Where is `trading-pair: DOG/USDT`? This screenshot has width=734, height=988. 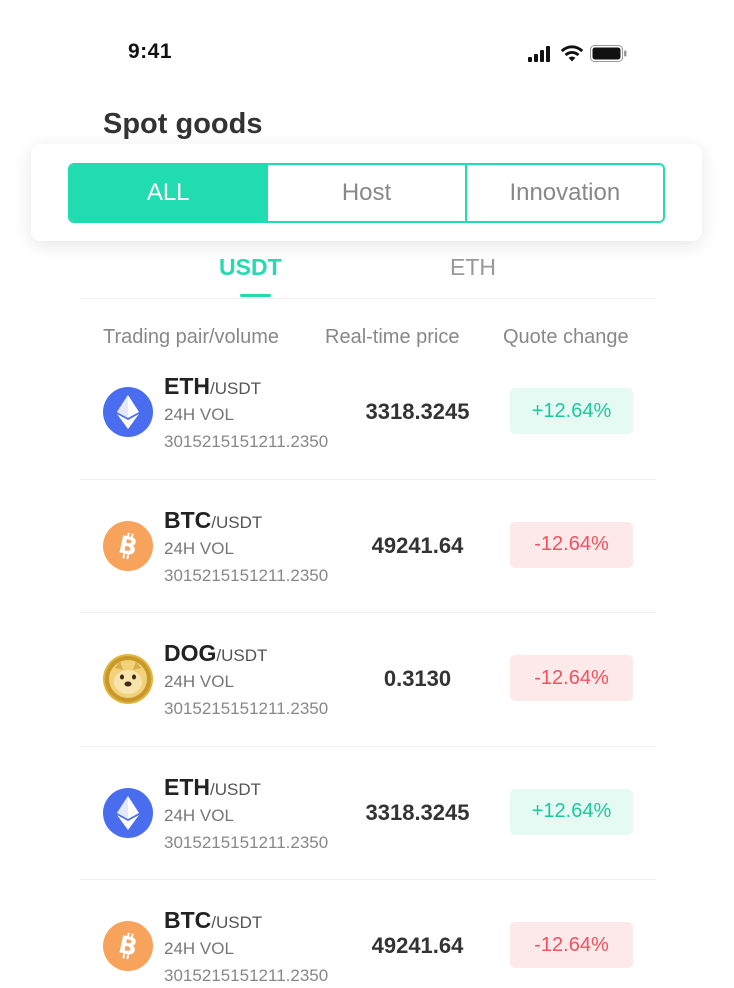 trading-pair: DOG/USDT is located at coordinates (215, 653).